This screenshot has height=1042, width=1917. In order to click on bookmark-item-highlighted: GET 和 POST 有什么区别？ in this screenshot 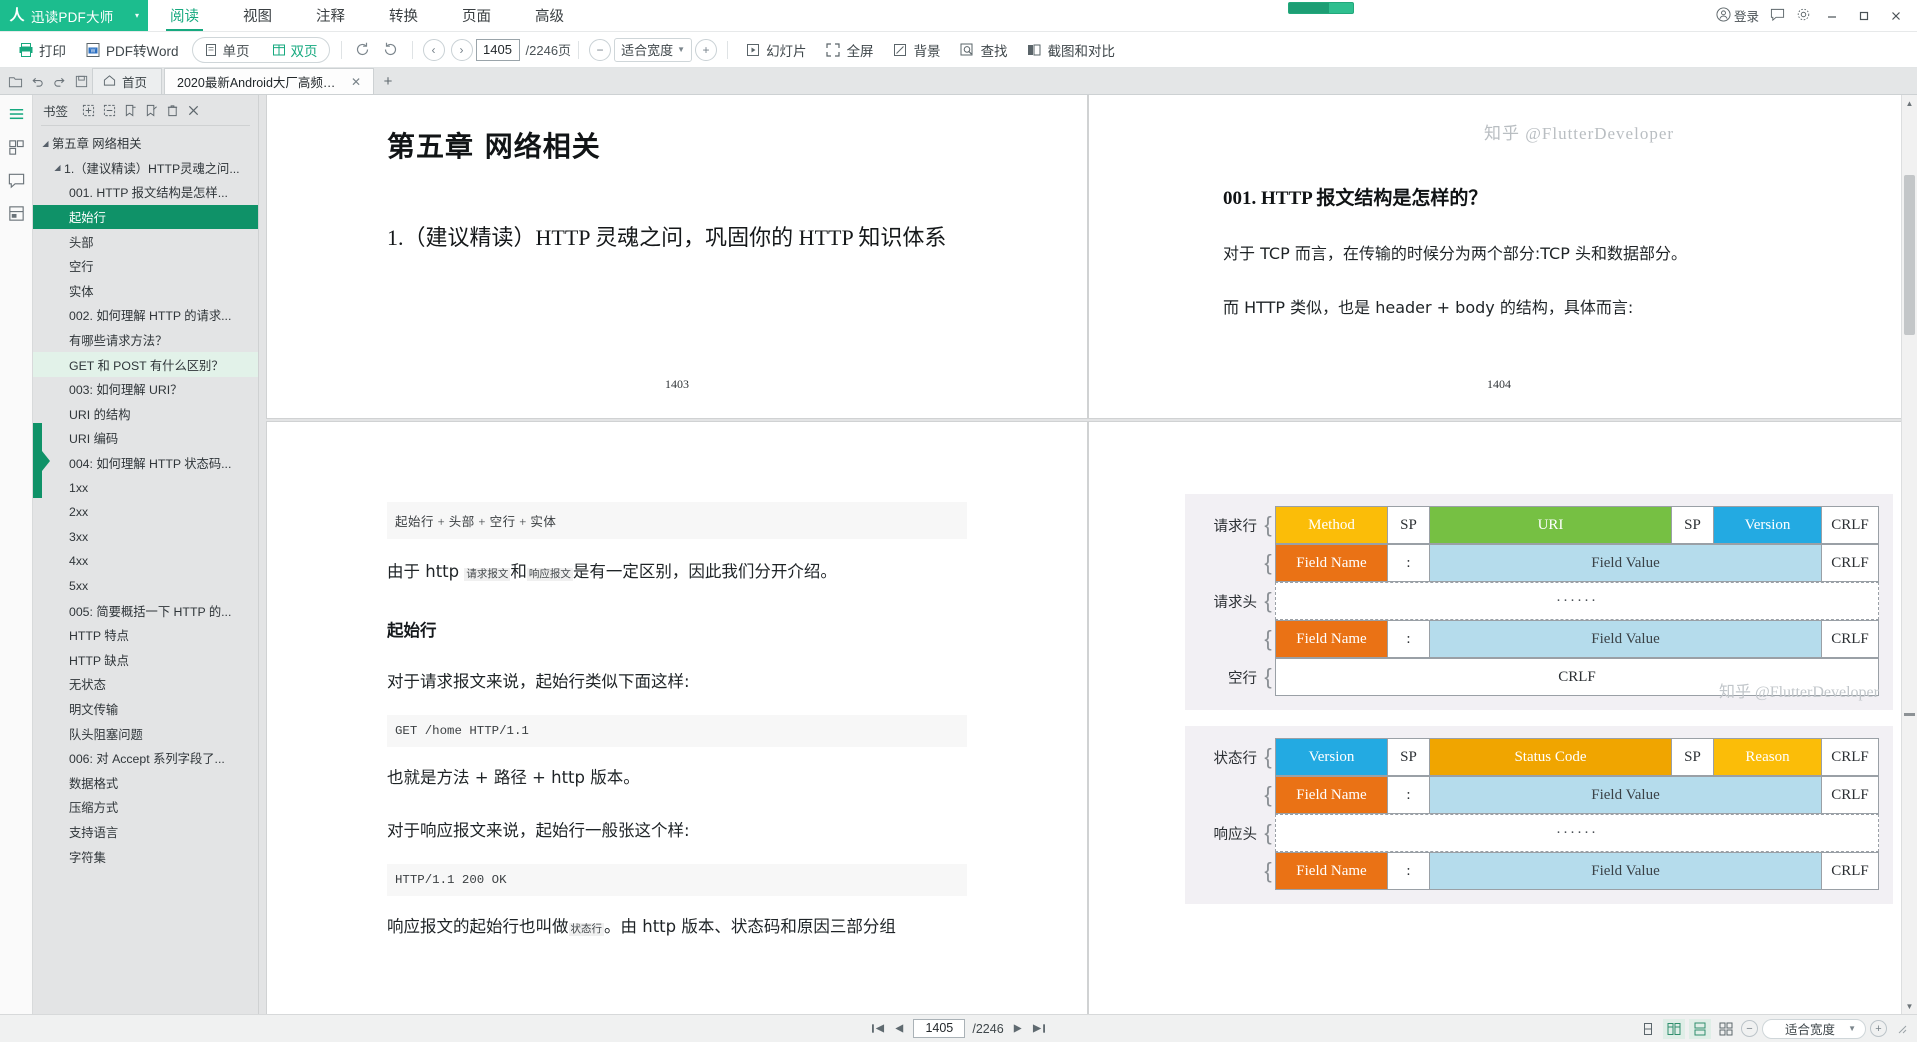, I will do `click(145, 364)`.